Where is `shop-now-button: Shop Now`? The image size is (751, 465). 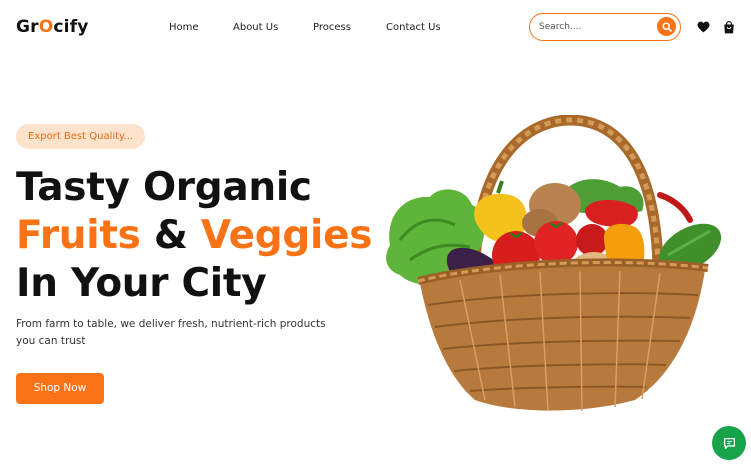 shop-now-button: Shop Now is located at coordinates (60, 388).